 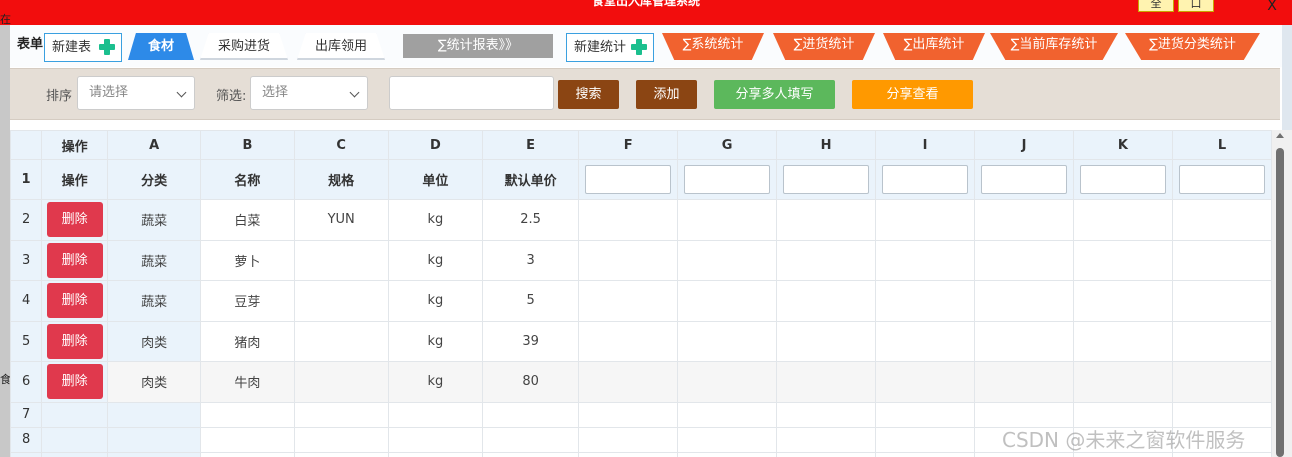 I want to click on search-button: 搜索, so click(x=588, y=94).